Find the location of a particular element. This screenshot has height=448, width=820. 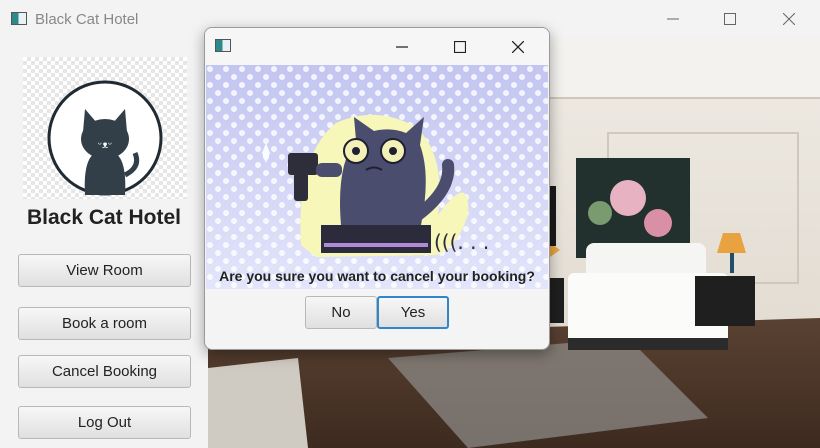

hotel-name: Black Cat Hotel is located at coordinates (104, 217).